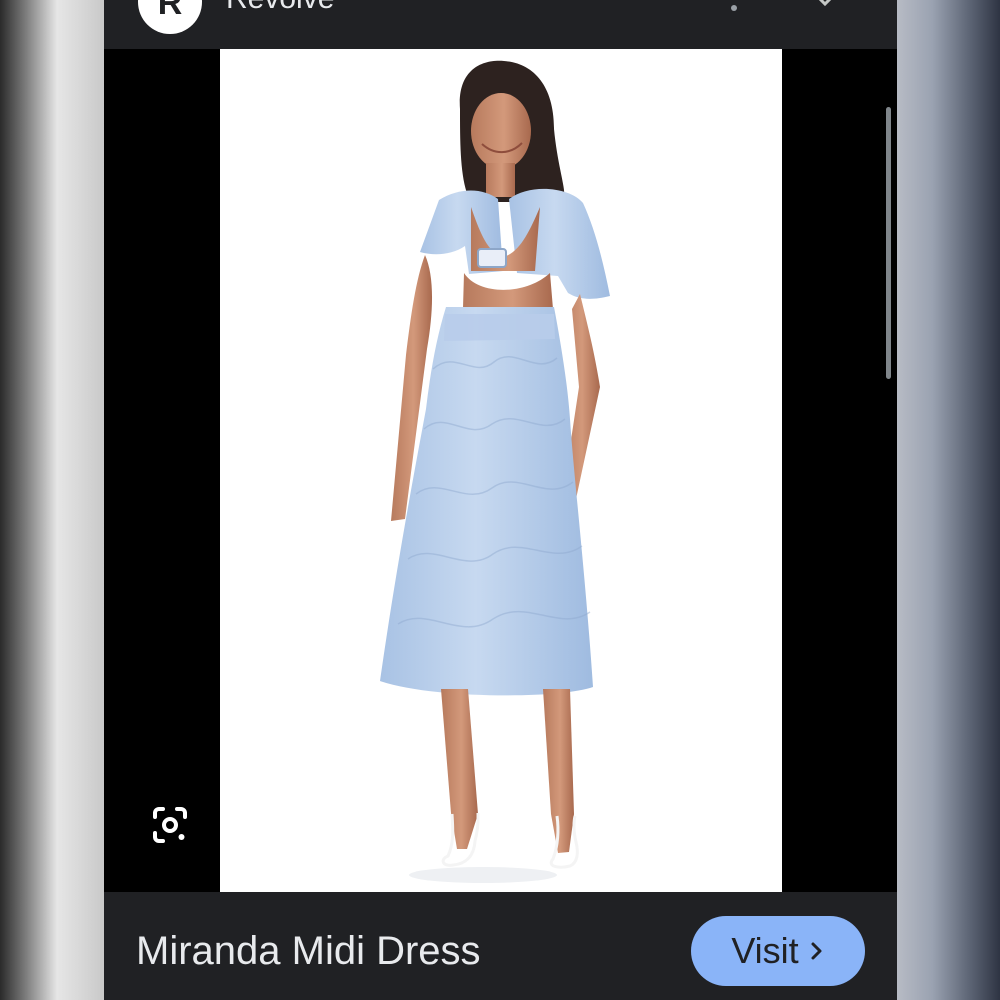  What do you see at coordinates (888, 243) in the screenshot?
I see `scrollbar` at bounding box center [888, 243].